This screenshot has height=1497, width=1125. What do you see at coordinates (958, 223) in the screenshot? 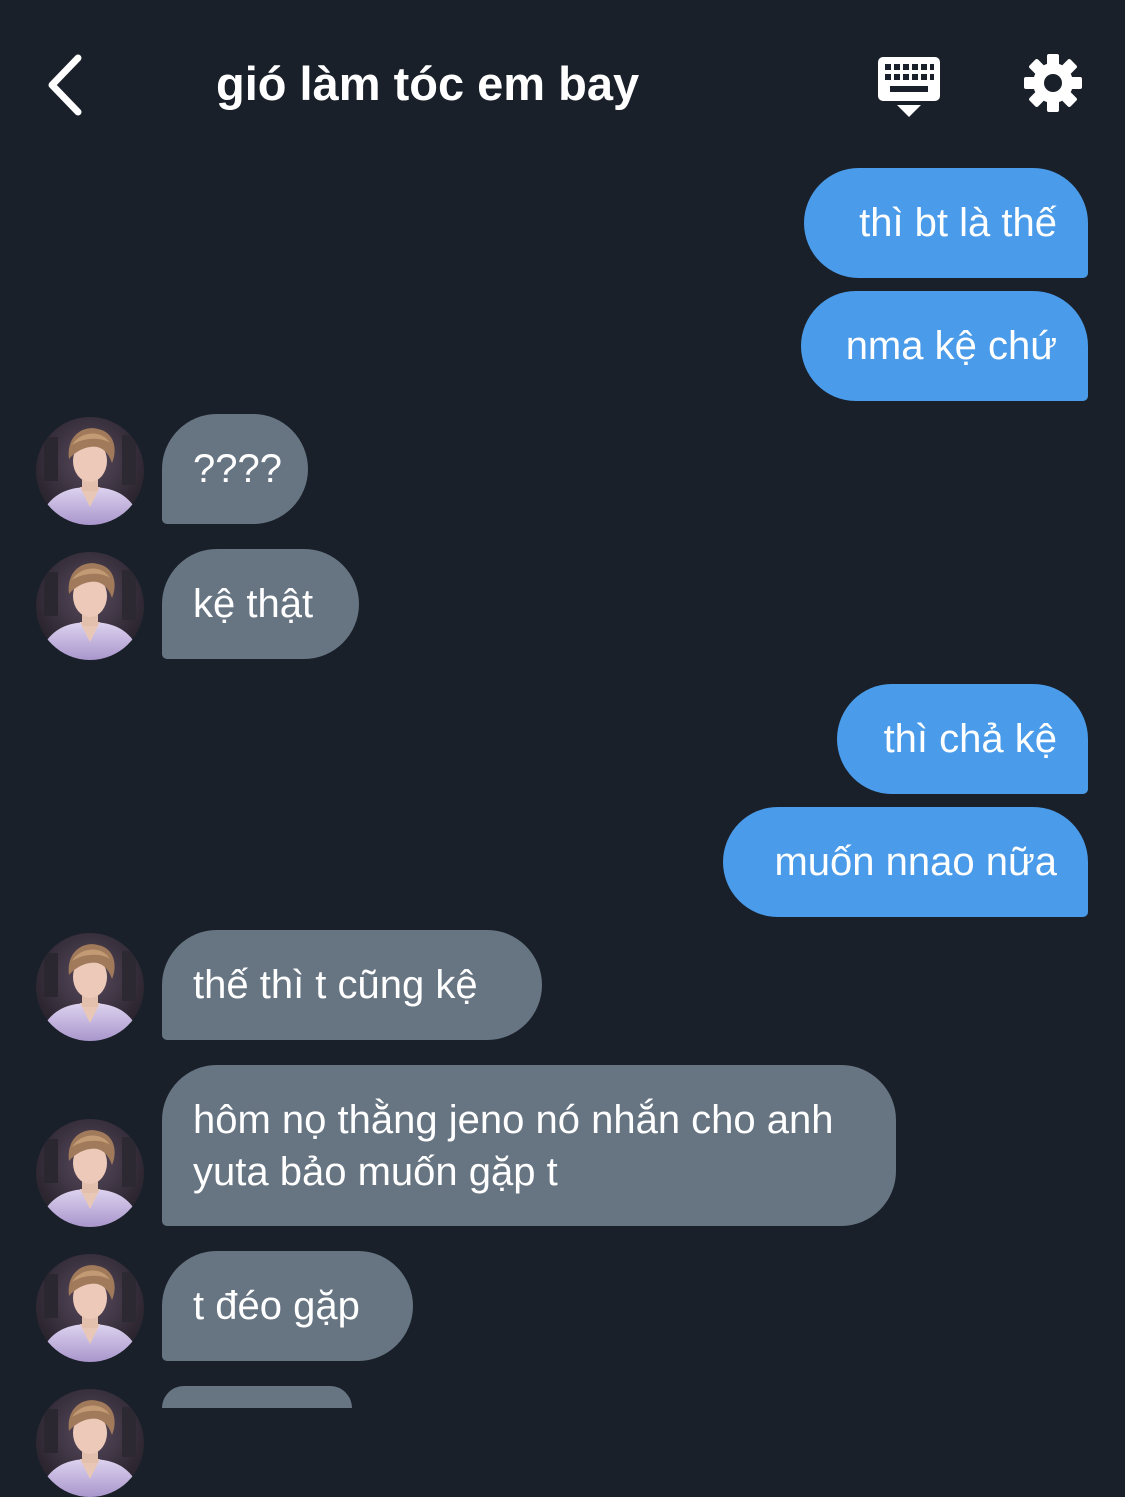
I see `message-text: thì bt là thế` at bounding box center [958, 223].